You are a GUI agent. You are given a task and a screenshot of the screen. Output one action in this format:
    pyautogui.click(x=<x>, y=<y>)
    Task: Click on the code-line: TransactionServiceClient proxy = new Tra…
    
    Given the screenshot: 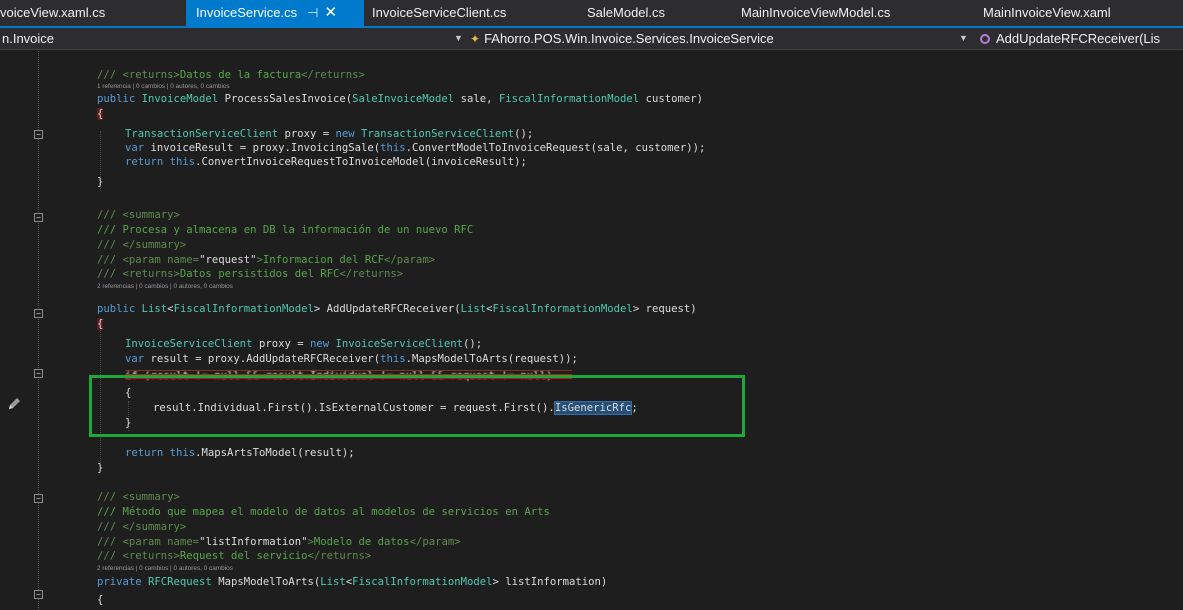 What is the action you would take?
    pyautogui.click(x=329, y=134)
    